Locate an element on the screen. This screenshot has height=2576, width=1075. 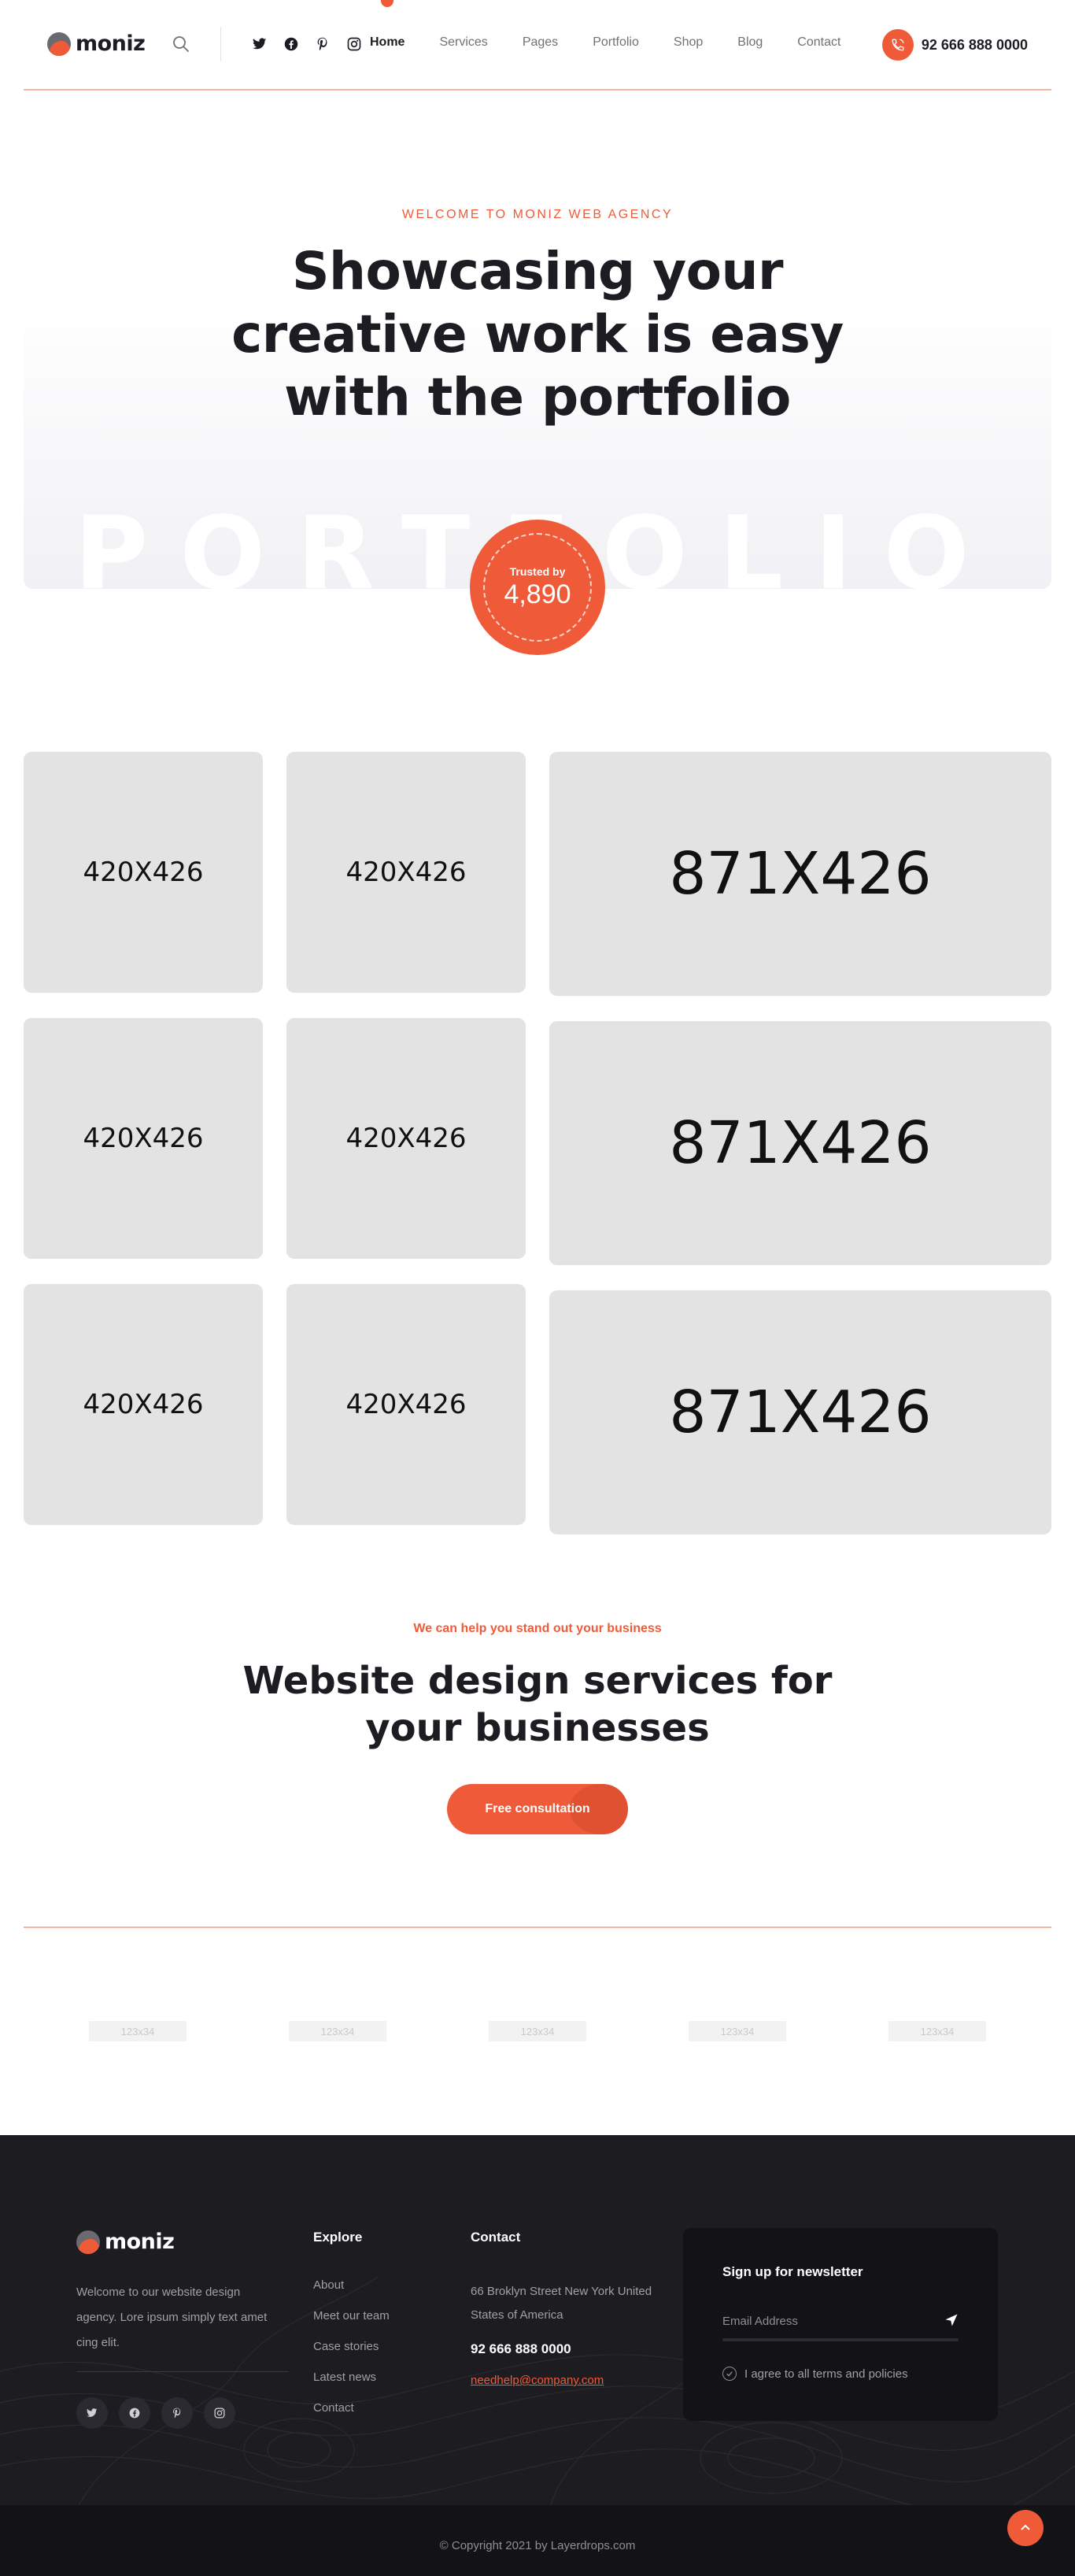
footer-link-meet-our-team: Meet our team is located at coordinates (352, 2324).